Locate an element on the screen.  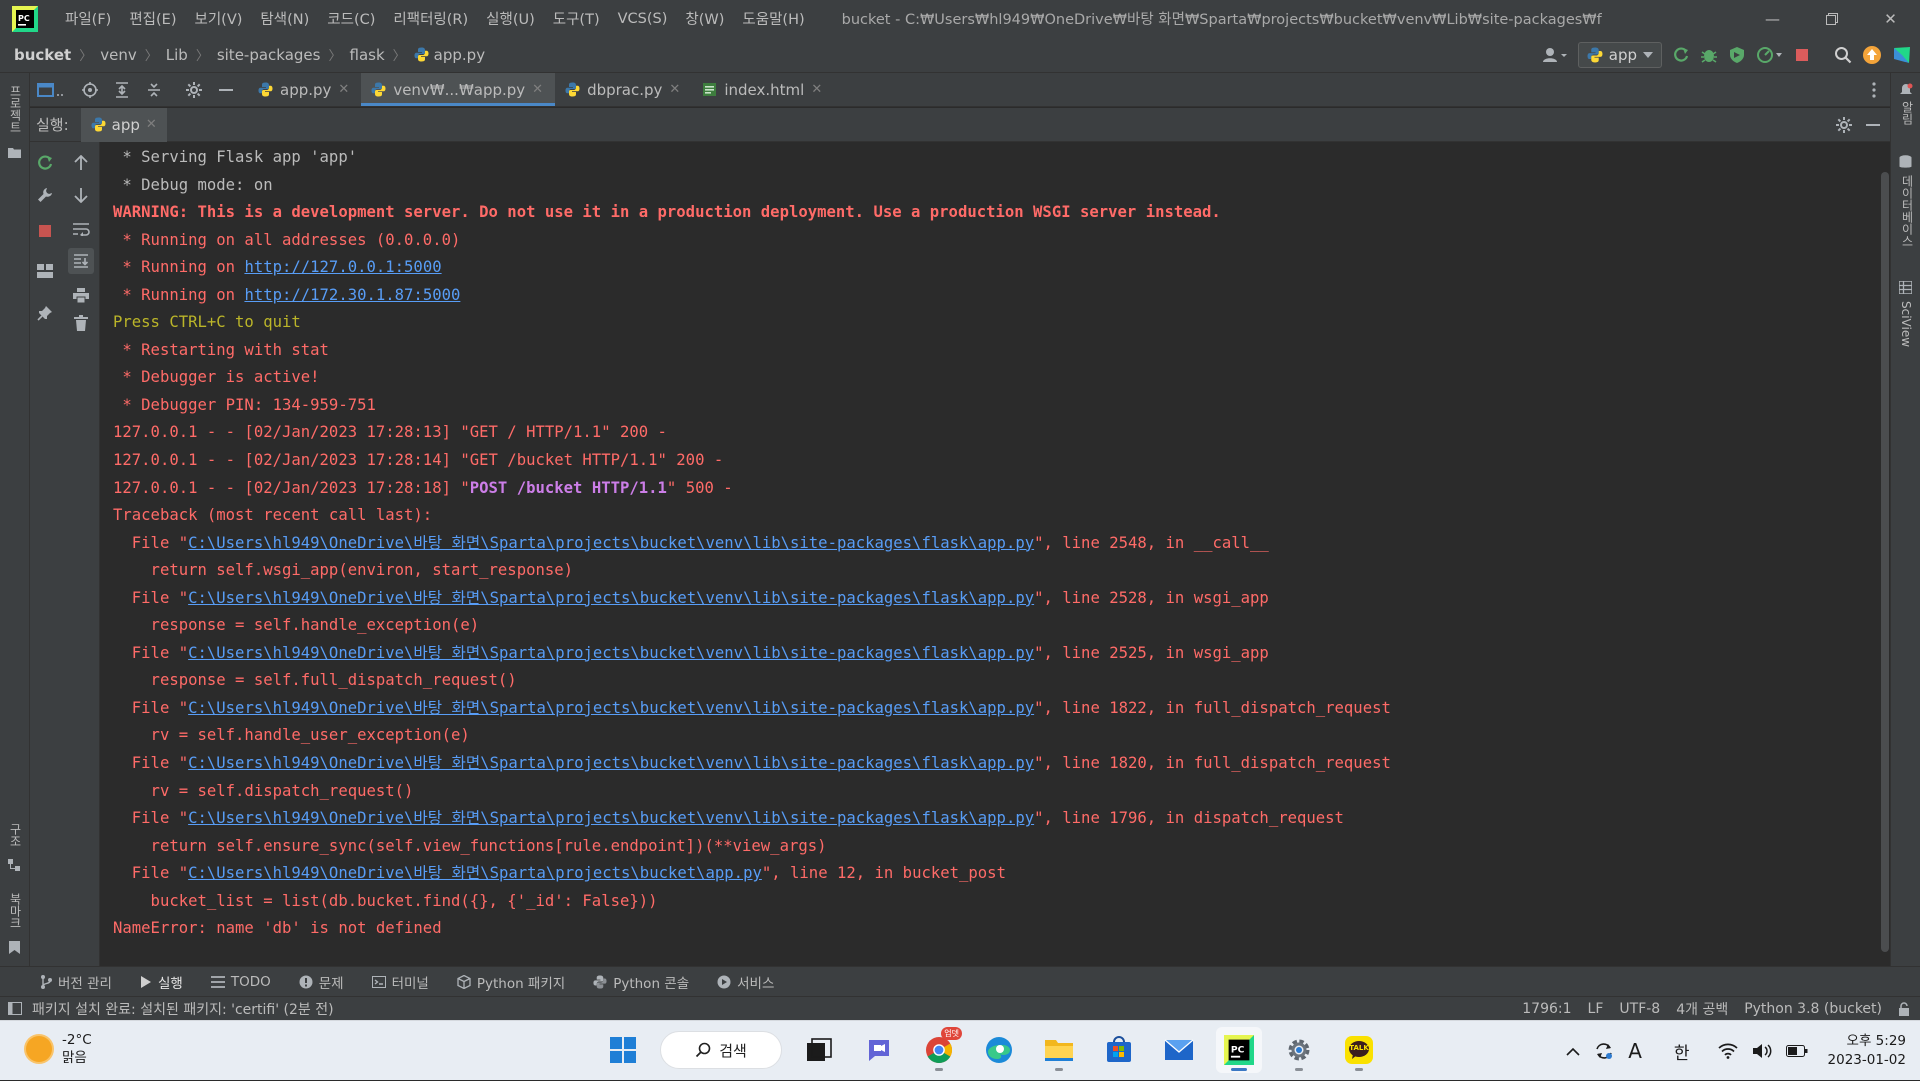
menu-run: 실행(U) is located at coordinates (510, 18).